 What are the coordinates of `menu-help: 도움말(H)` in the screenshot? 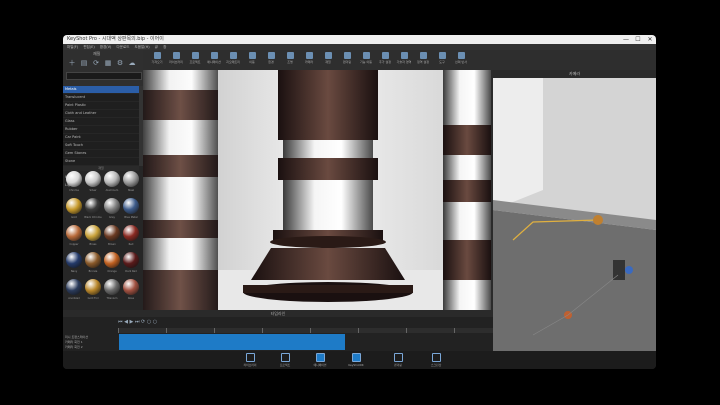 It's located at (142, 47).